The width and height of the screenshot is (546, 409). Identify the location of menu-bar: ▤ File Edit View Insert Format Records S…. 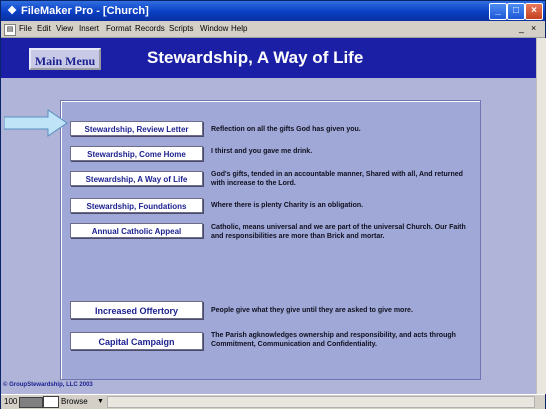
(273, 29).